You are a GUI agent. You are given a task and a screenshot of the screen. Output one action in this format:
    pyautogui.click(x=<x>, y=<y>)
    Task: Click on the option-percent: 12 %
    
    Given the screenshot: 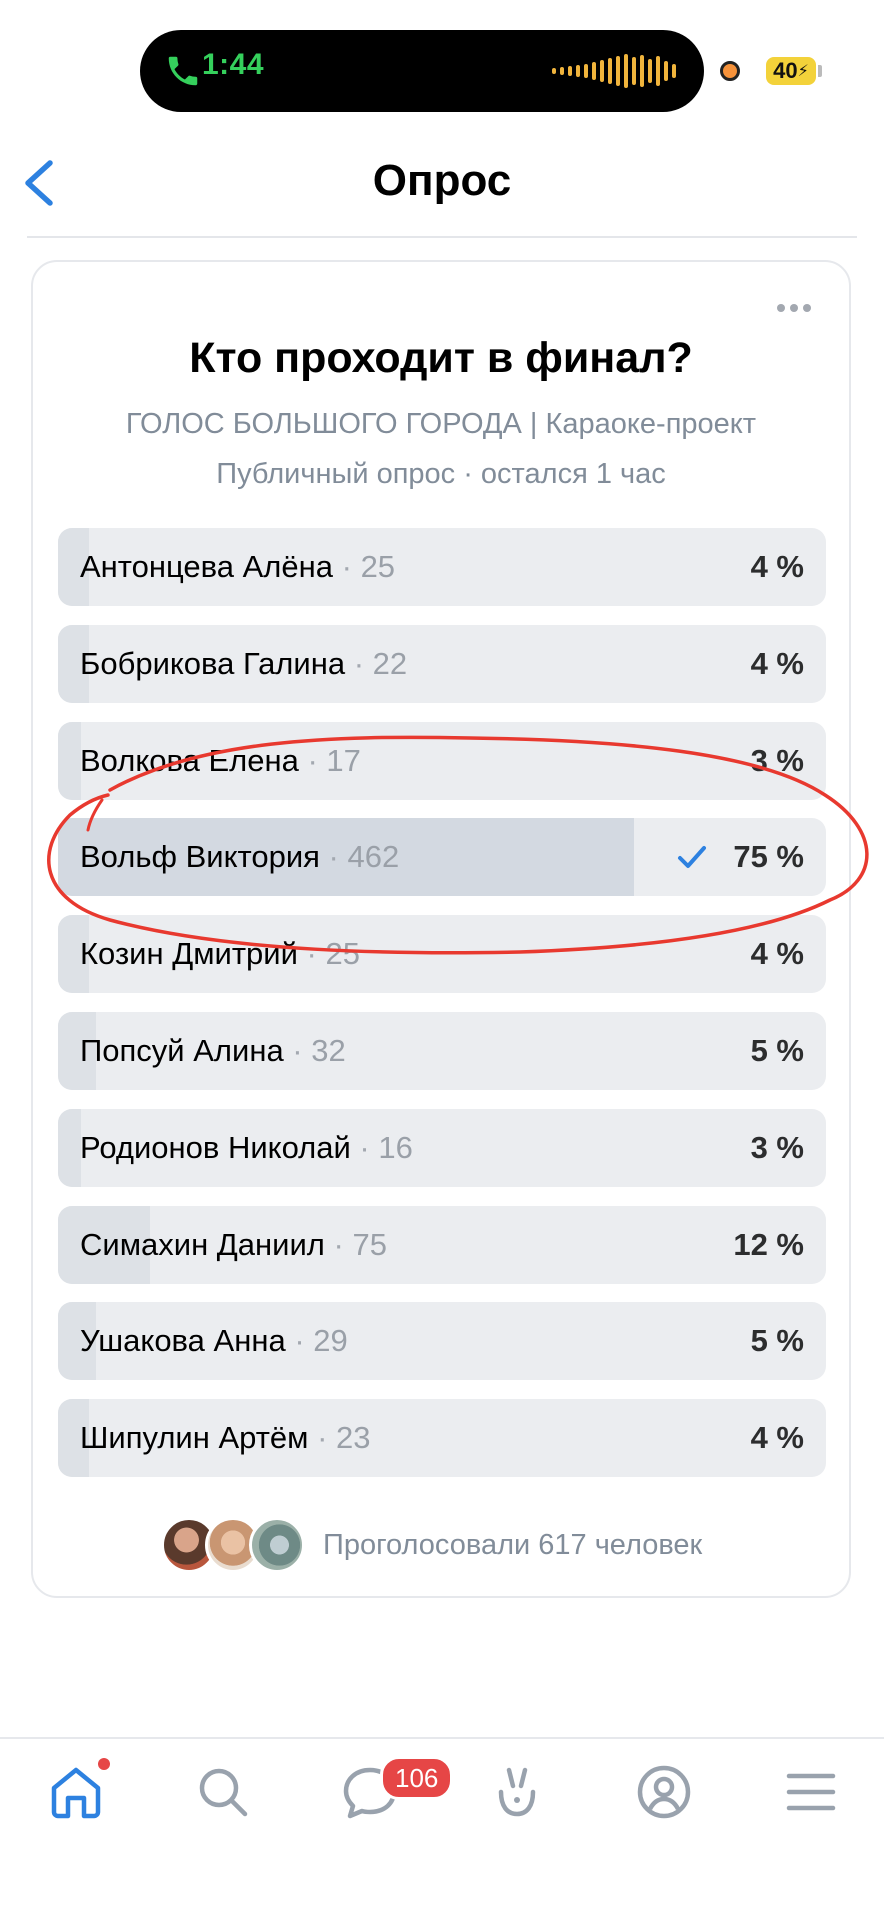 What is the action you would take?
    pyautogui.click(x=768, y=1244)
    